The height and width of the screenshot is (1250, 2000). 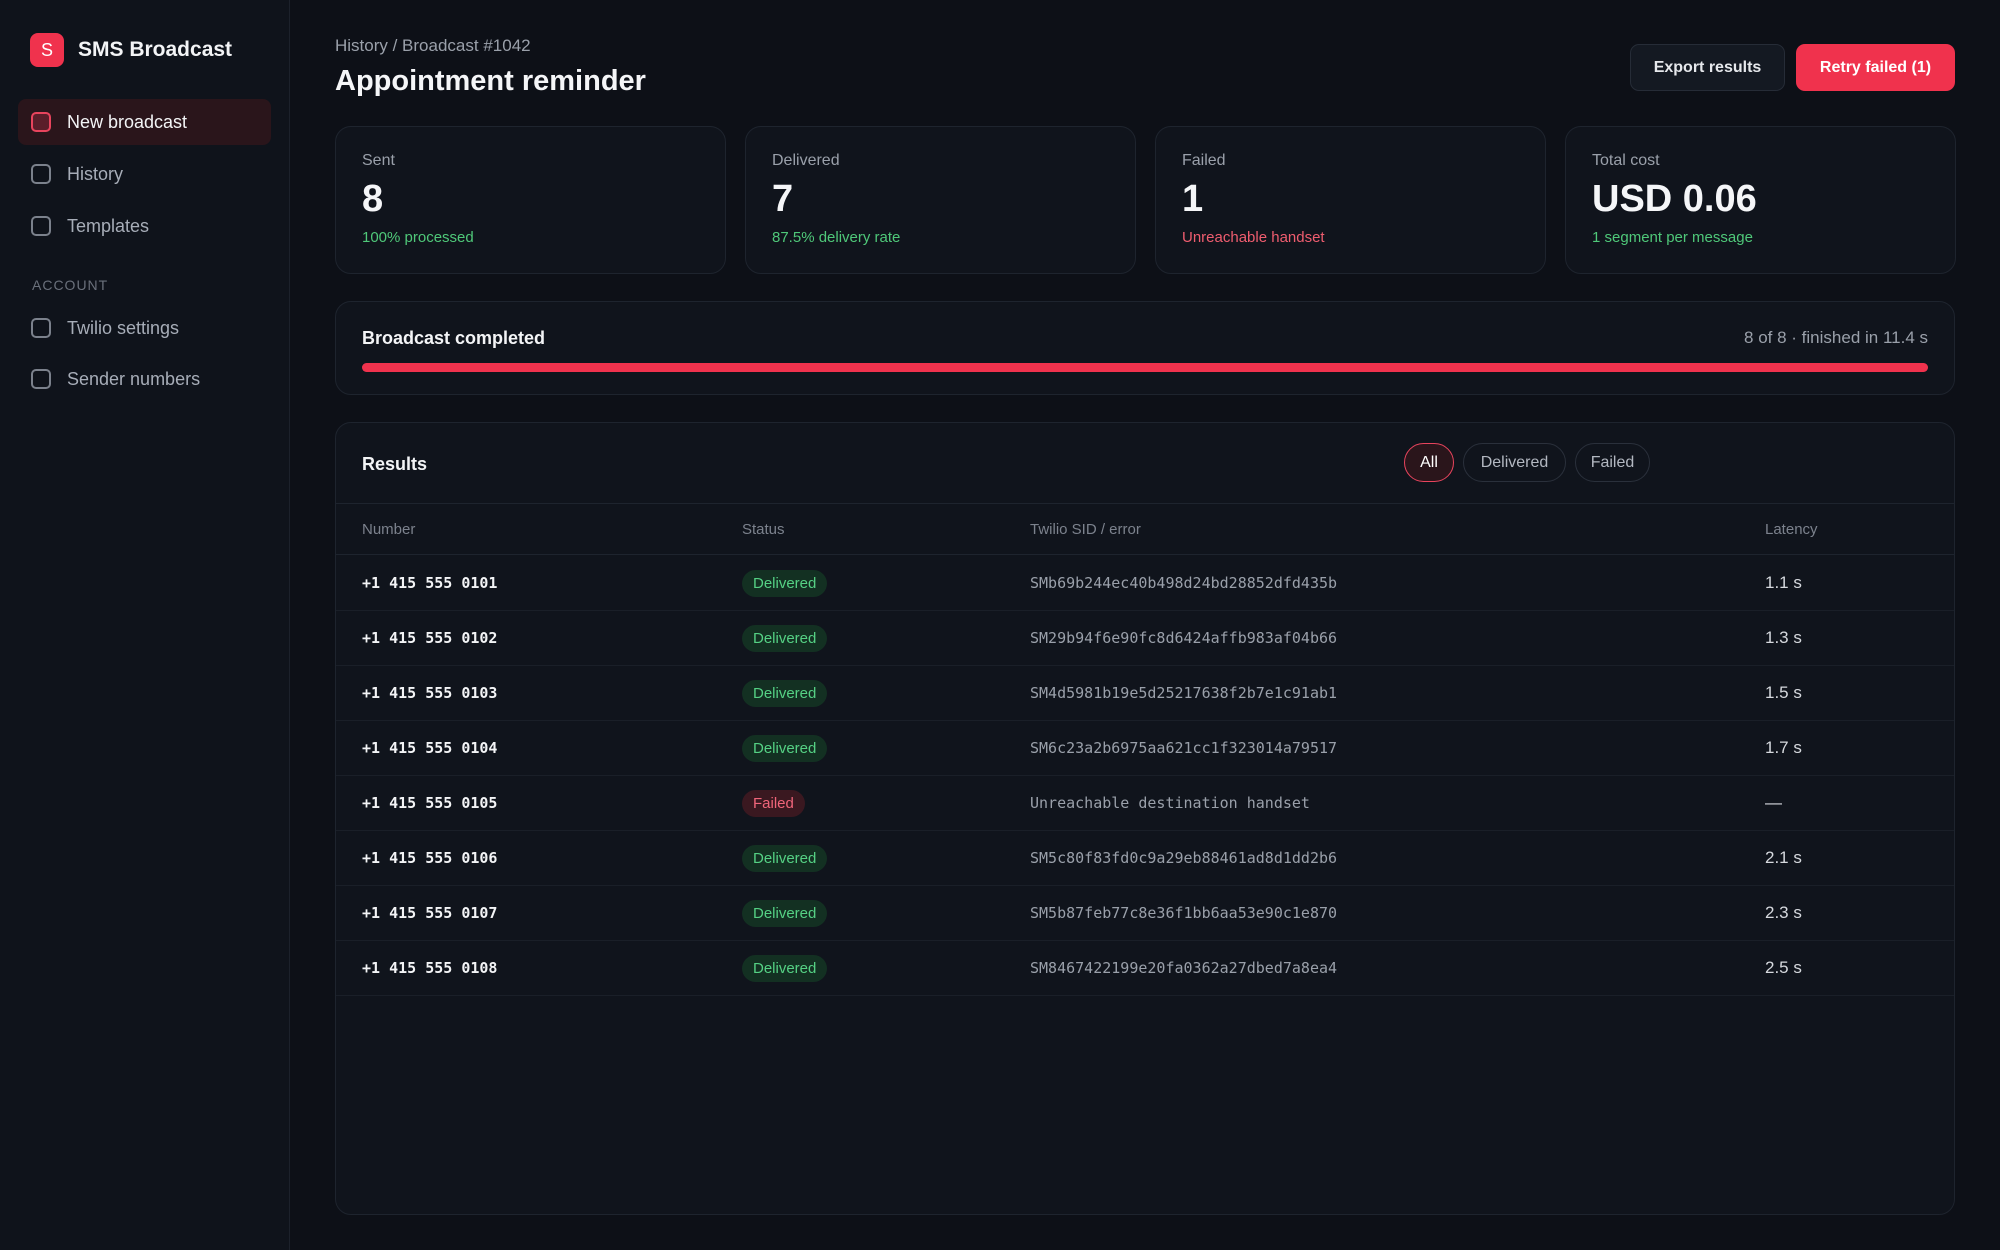 What do you see at coordinates (430, 693) in the screenshot?
I see `phone-number: +1 415 555 0103` at bounding box center [430, 693].